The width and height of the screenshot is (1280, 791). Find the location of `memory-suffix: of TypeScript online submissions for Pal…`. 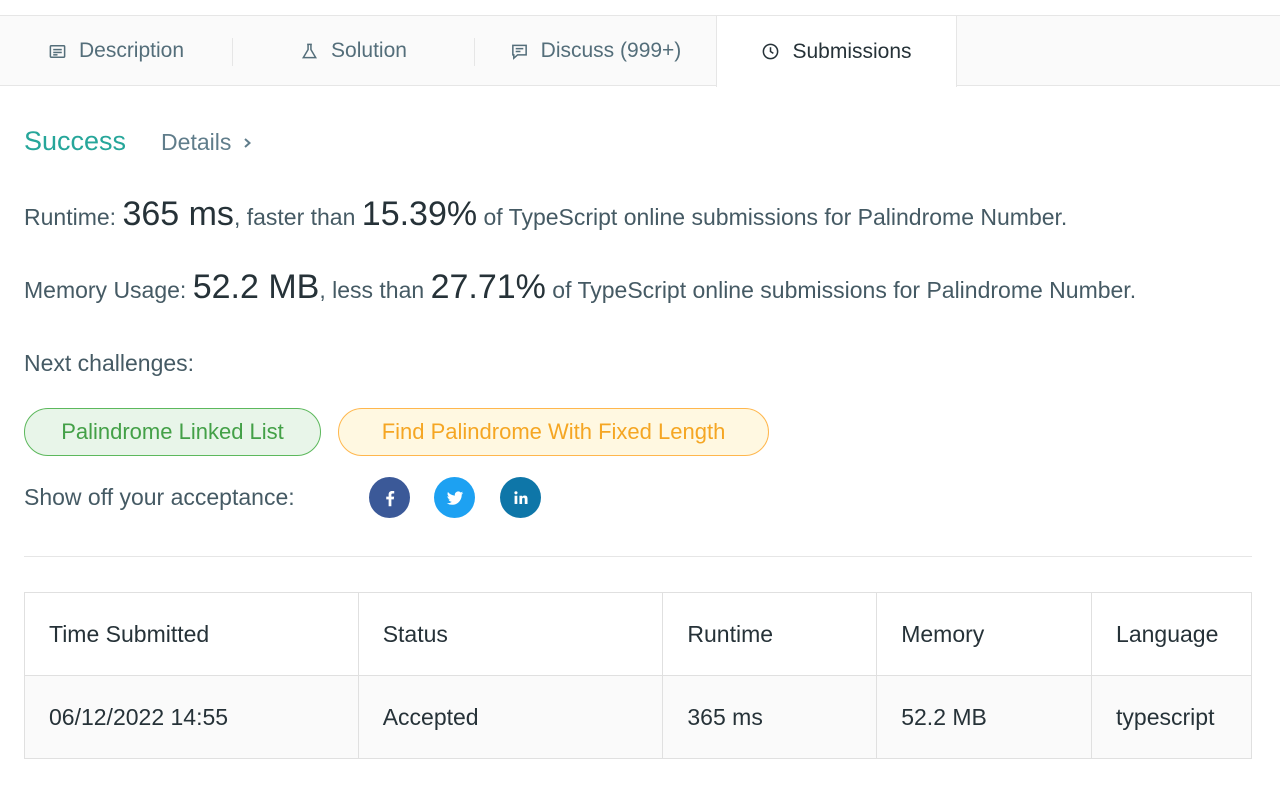

memory-suffix: of TypeScript online submissions for Pal… is located at coordinates (844, 290).